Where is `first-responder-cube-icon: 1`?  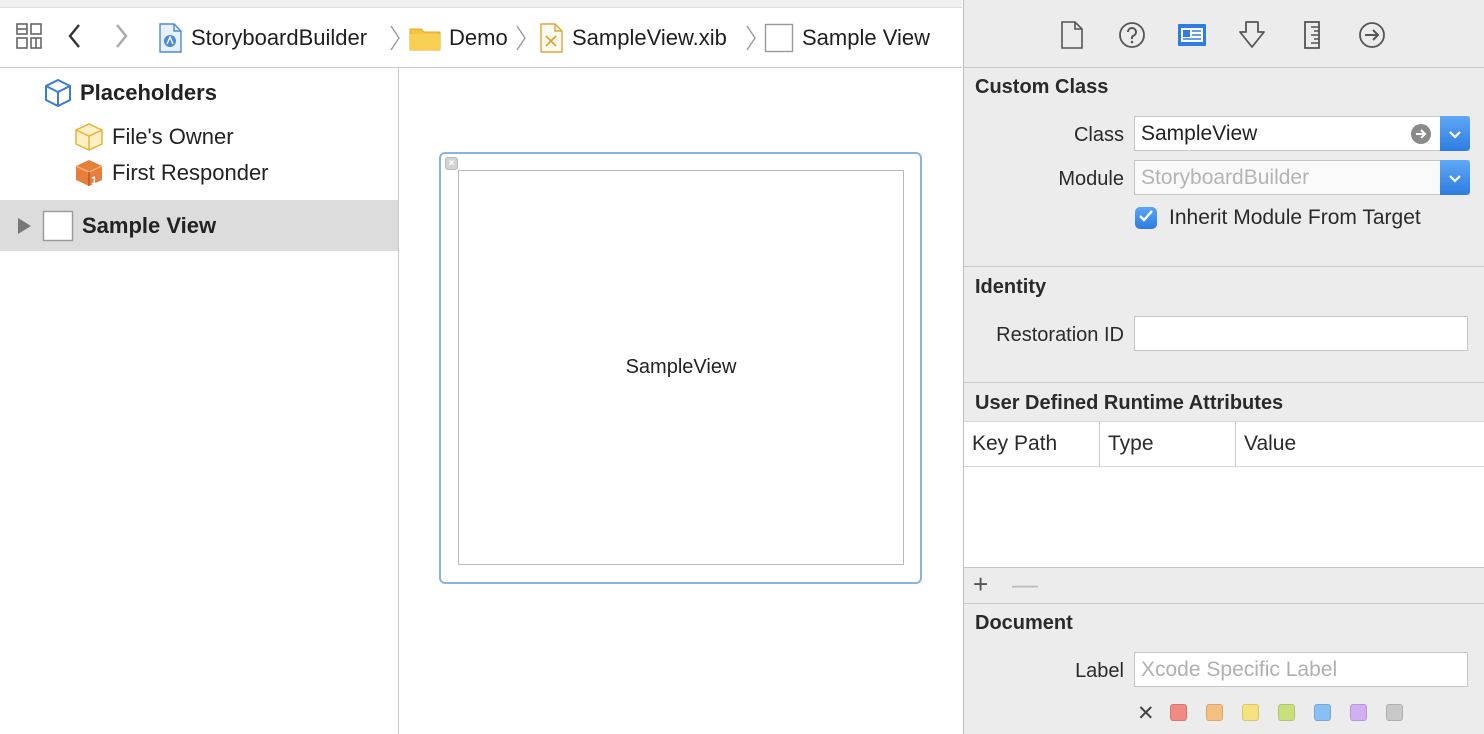 first-responder-cube-icon: 1 is located at coordinates (89, 173).